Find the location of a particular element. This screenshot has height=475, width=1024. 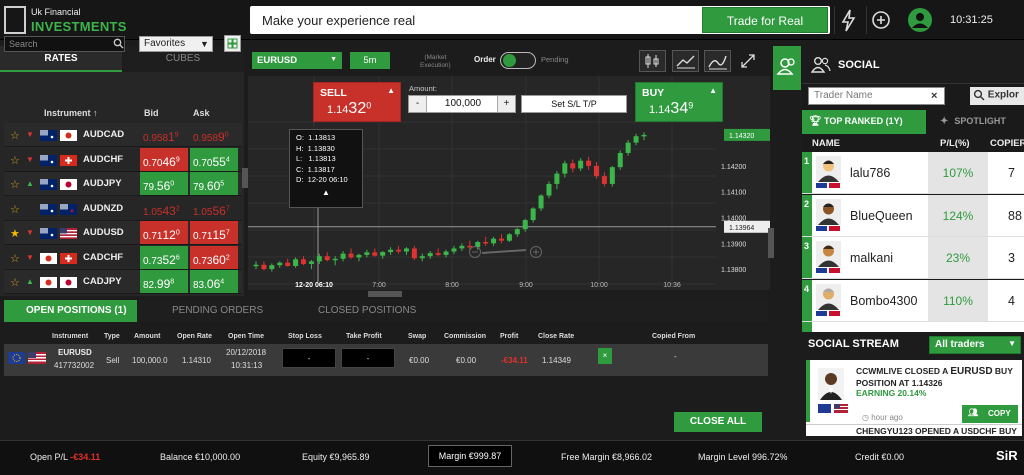

instrument-header-label: Instrument is located at coordinates (67, 113).